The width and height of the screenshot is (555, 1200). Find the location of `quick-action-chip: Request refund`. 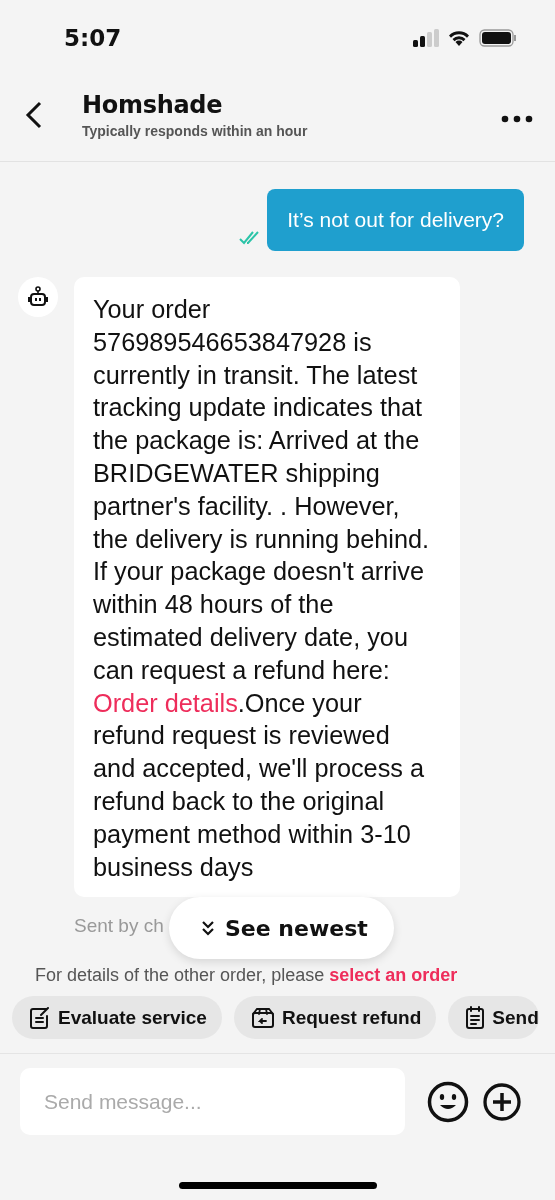

quick-action-chip: Request refund is located at coordinates (335, 1017).